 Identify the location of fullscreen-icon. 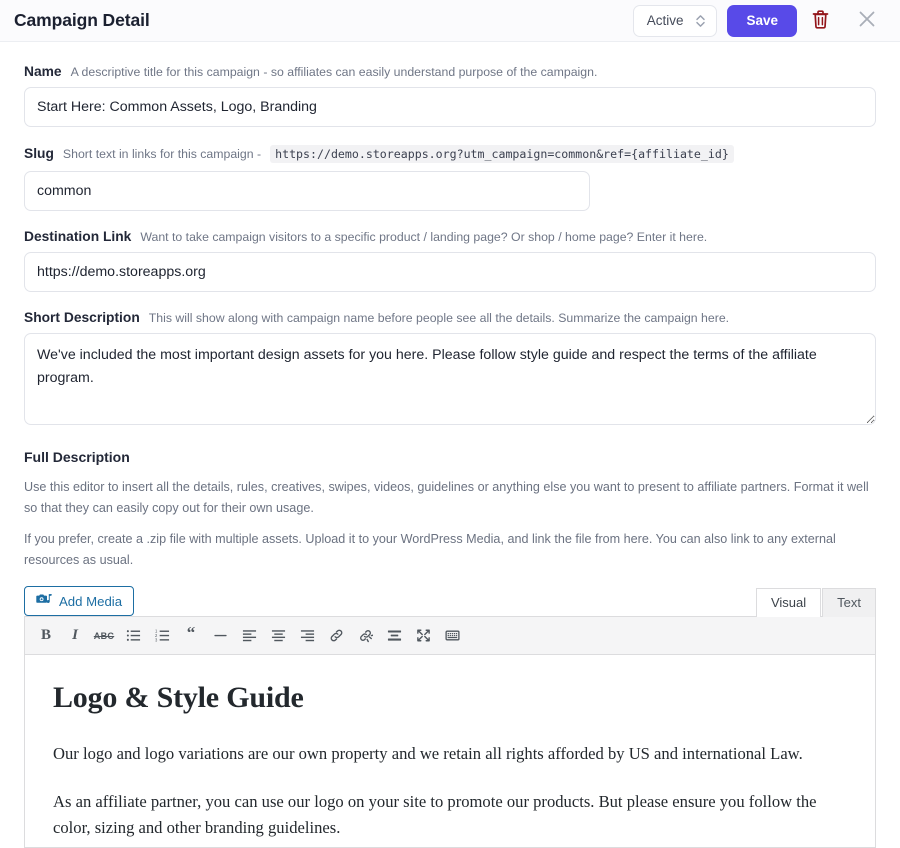
(423, 636).